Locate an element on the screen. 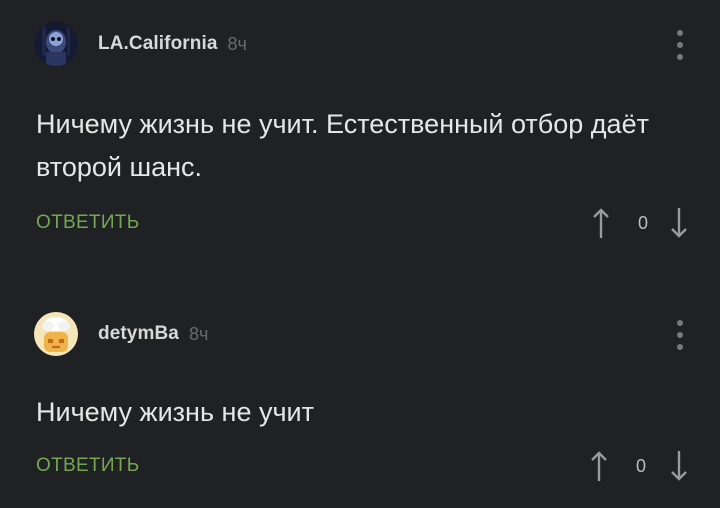 The height and width of the screenshot is (508, 720). comment-header: detymBa 8ч is located at coordinates (121, 334).